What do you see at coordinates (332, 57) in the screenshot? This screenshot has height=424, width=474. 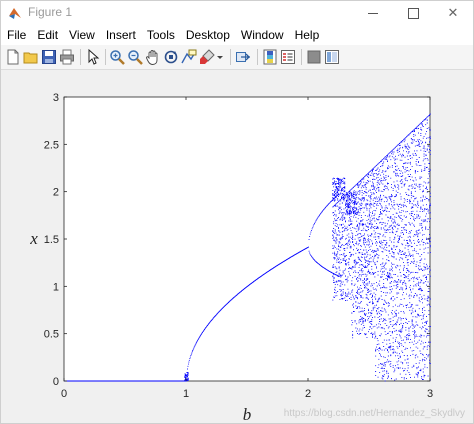 I see `show-plot-tools-icon` at bounding box center [332, 57].